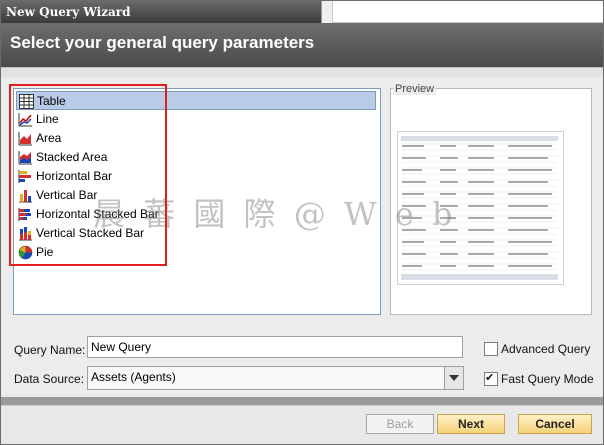 This screenshot has height=445, width=604. What do you see at coordinates (196, 119) in the screenshot?
I see `list-item-line: Line` at bounding box center [196, 119].